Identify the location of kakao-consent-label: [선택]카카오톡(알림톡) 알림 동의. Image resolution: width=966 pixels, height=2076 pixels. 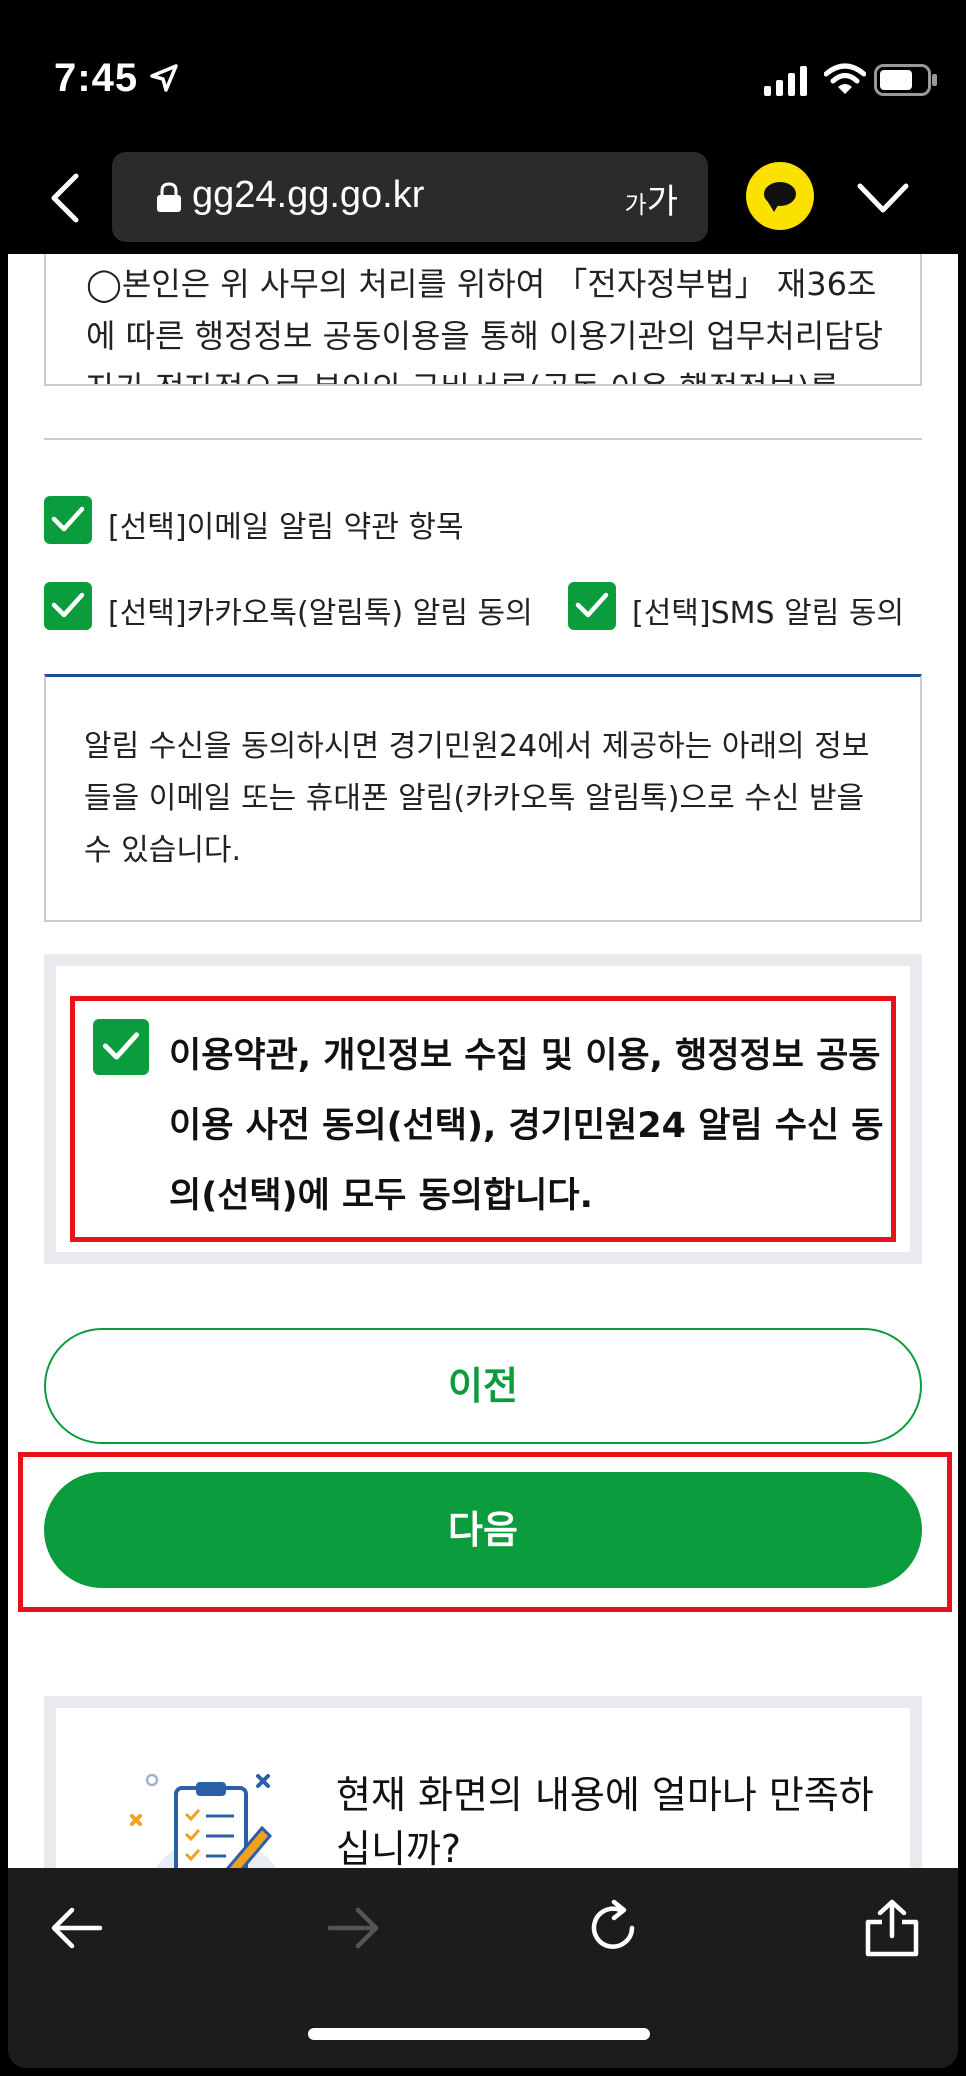
(320, 610).